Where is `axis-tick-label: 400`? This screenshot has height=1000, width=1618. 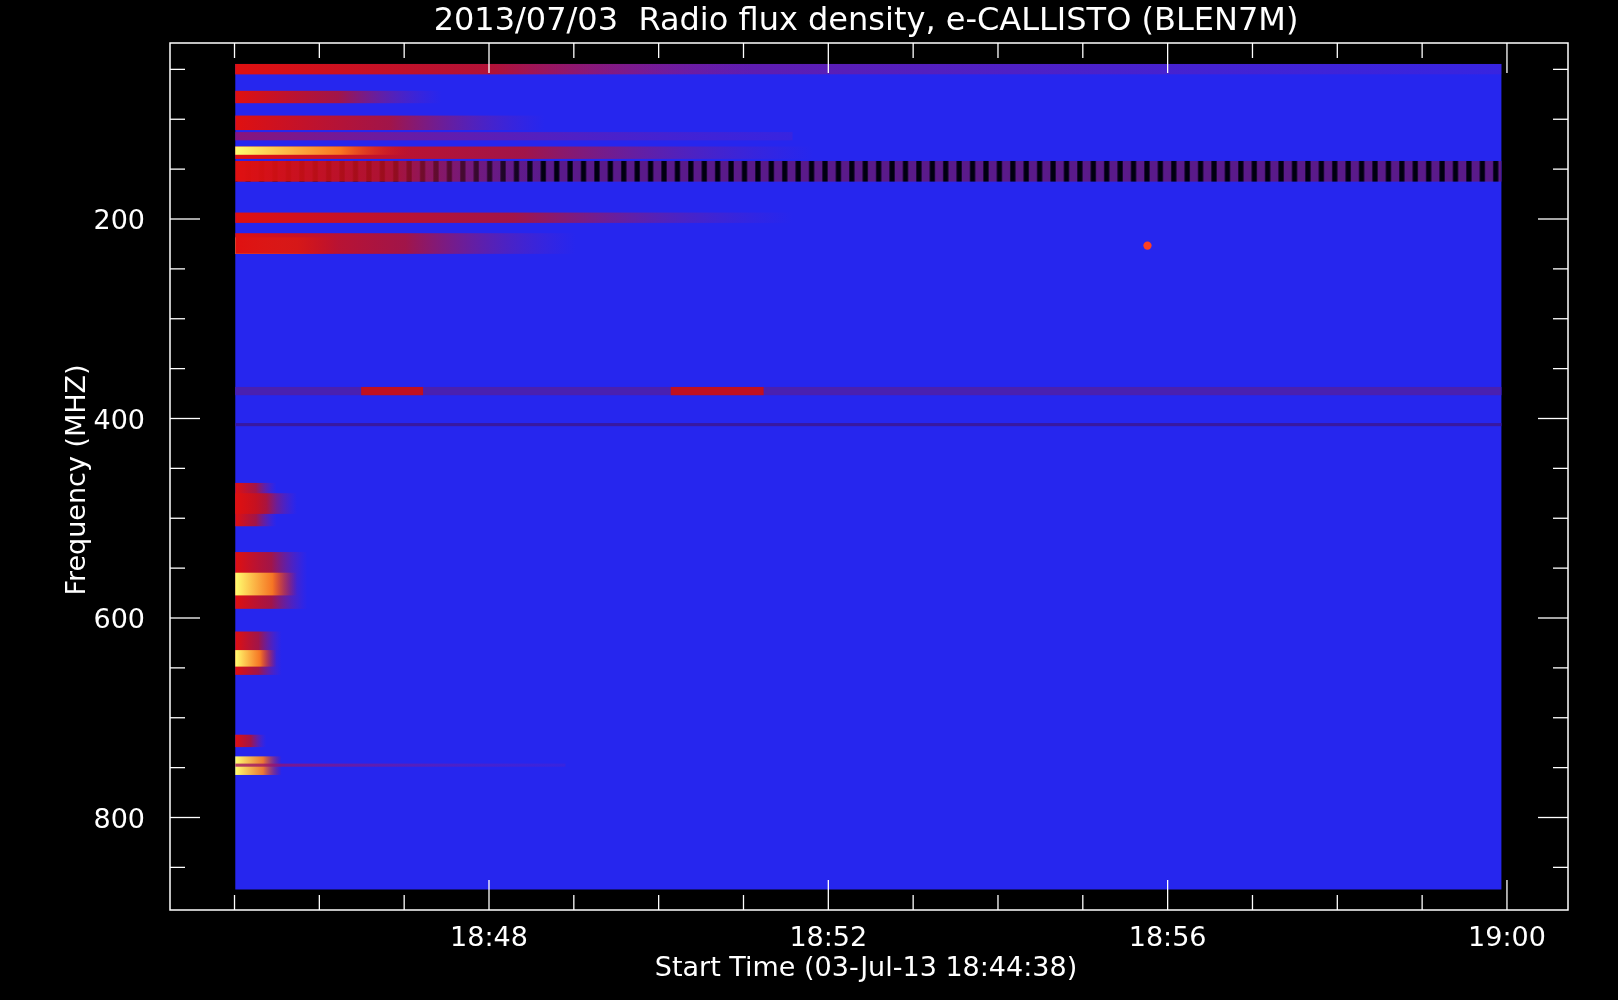
axis-tick-label: 400 is located at coordinates (119, 419).